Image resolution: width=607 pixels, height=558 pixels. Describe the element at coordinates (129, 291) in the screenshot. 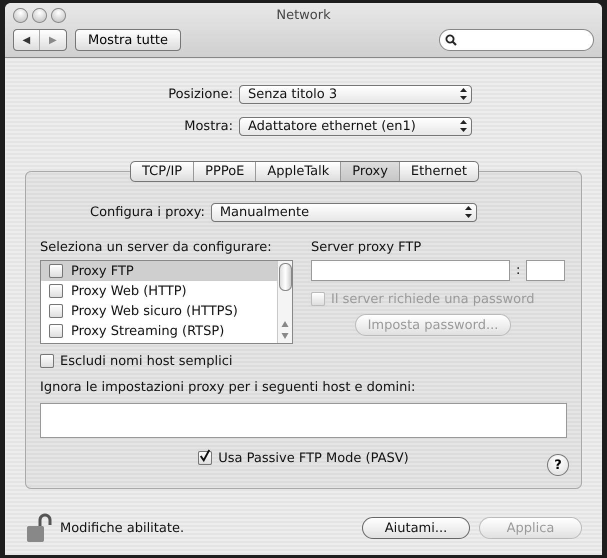

I see `server-name: Proxy Web (HTTP)` at that location.